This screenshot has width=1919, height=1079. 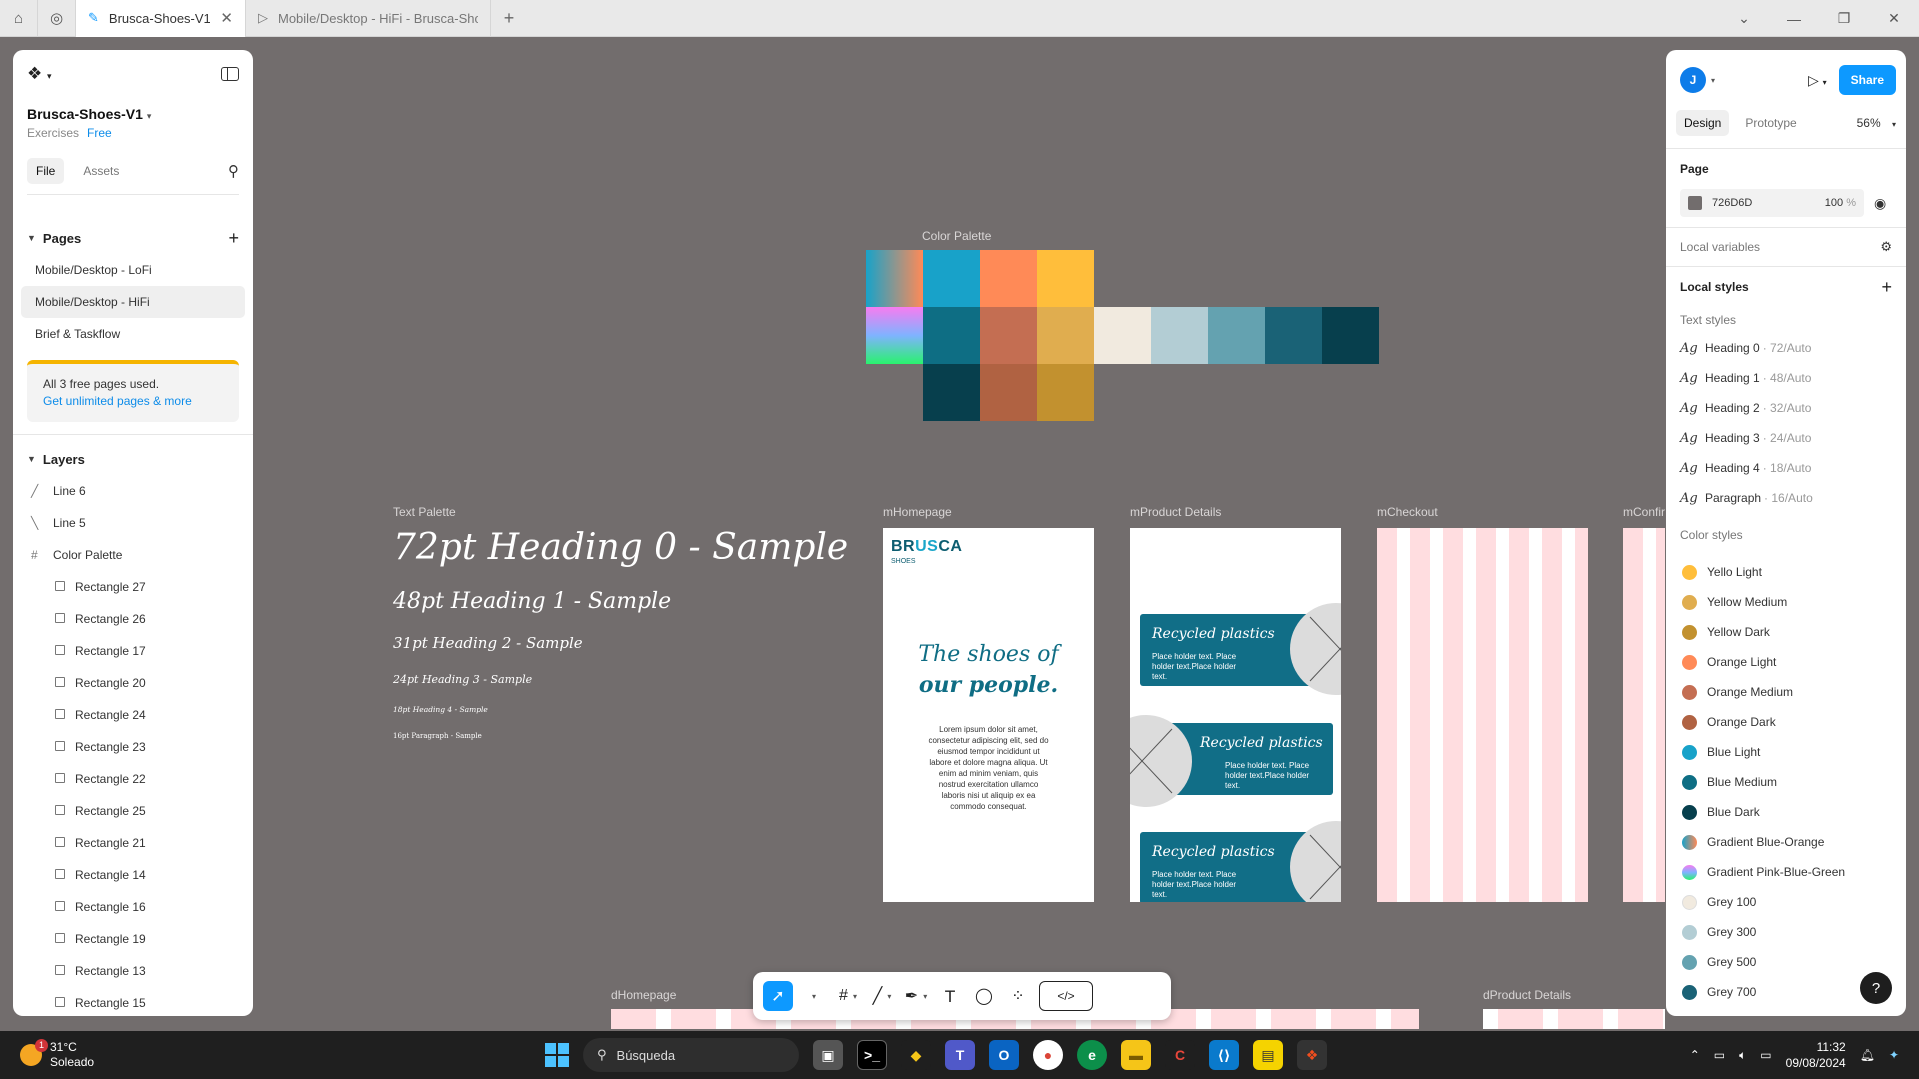 I want to click on chevron-up-icon: ⌃, so click(x=1695, y=1055).